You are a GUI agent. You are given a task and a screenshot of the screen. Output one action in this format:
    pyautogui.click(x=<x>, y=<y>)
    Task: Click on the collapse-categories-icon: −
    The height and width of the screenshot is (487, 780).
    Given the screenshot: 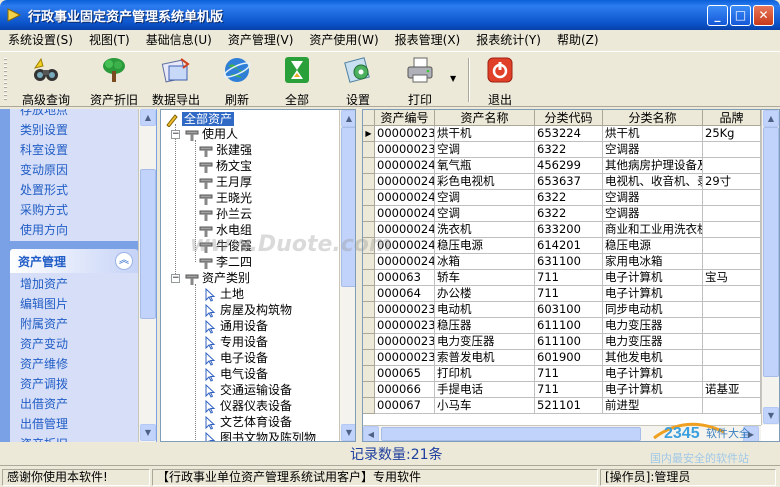 What is the action you would take?
    pyautogui.click(x=175, y=278)
    